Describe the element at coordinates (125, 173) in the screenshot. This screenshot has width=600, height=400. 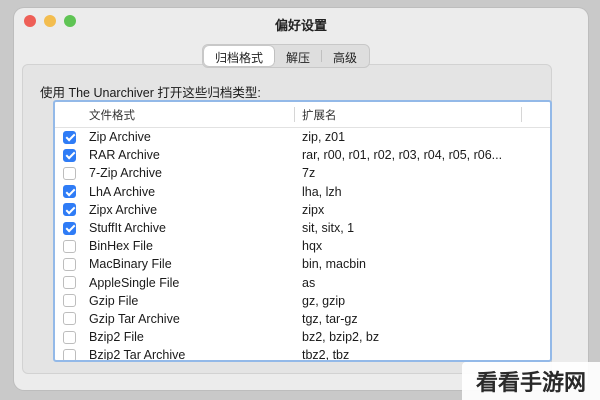
I see `format-name: 7-Zip Archive` at that location.